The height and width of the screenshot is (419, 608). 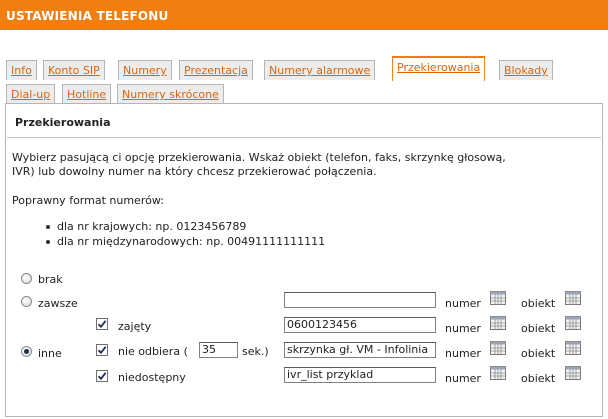 I want to click on checkbox-zajety, so click(x=102, y=324).